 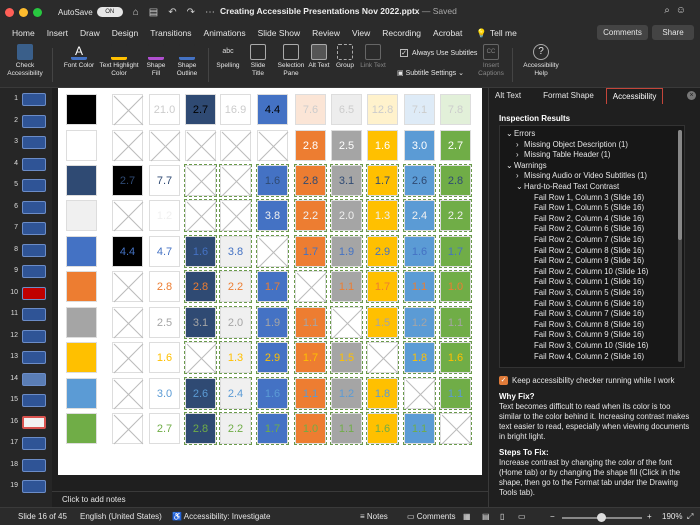 What do you see at coordinates (25, 61) in the screenshot?
I see `check-accessibility-button: Check Accessibility` at bounding box center [25, 61].